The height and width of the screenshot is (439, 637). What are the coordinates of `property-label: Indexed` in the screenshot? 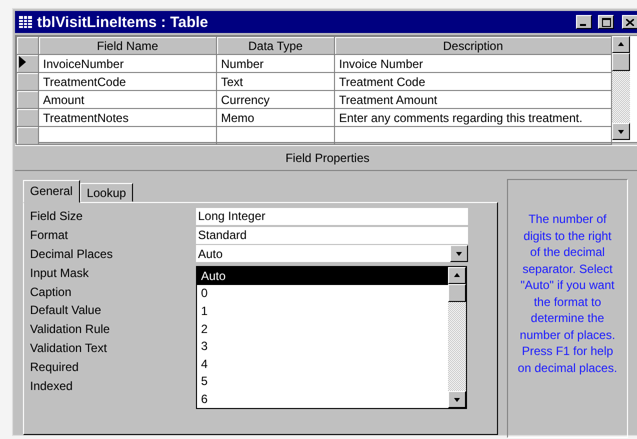 It's located at (52, 385).